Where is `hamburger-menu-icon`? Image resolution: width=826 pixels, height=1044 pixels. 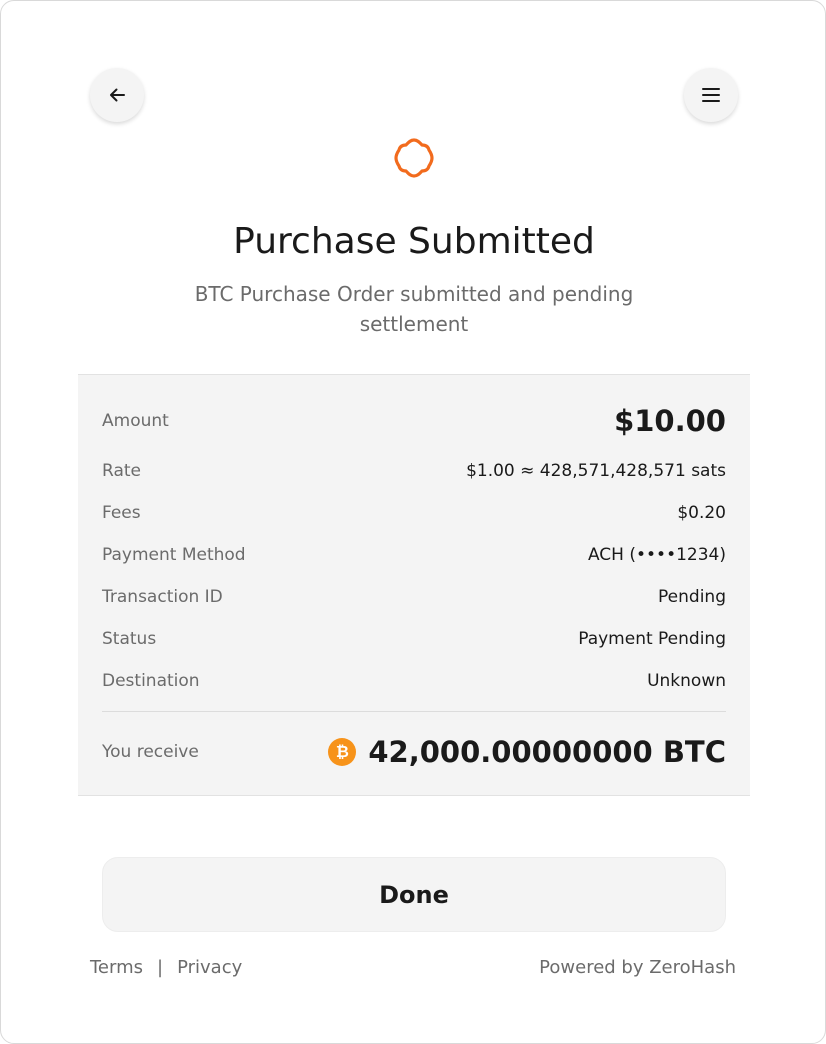
hamburger-menu-icon is located at coordinates (711, 95).